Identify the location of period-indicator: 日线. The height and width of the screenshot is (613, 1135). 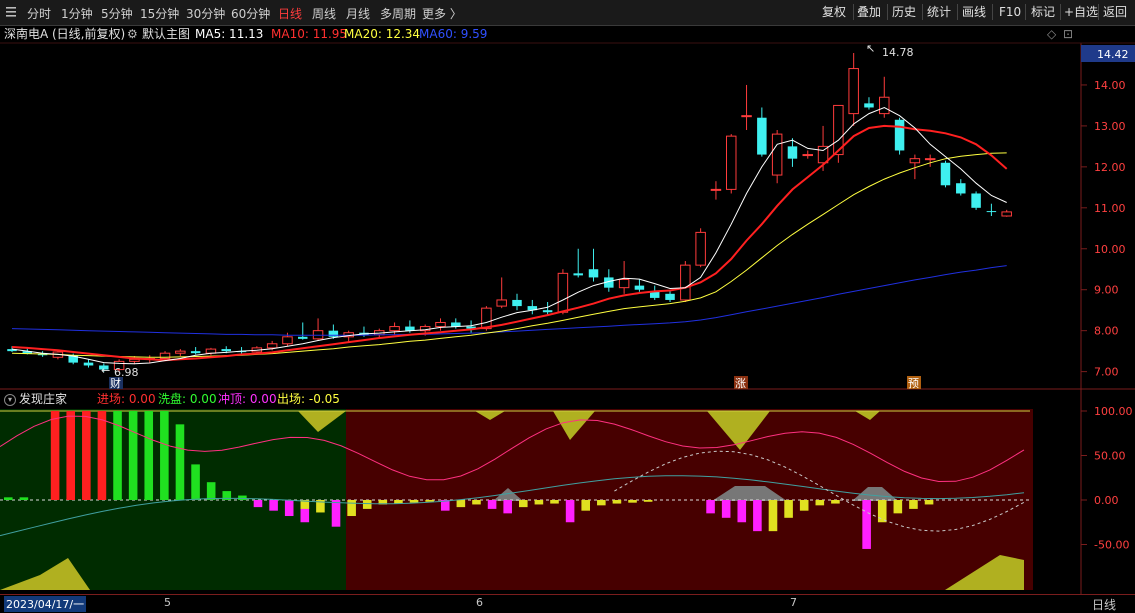
(1104, 604).